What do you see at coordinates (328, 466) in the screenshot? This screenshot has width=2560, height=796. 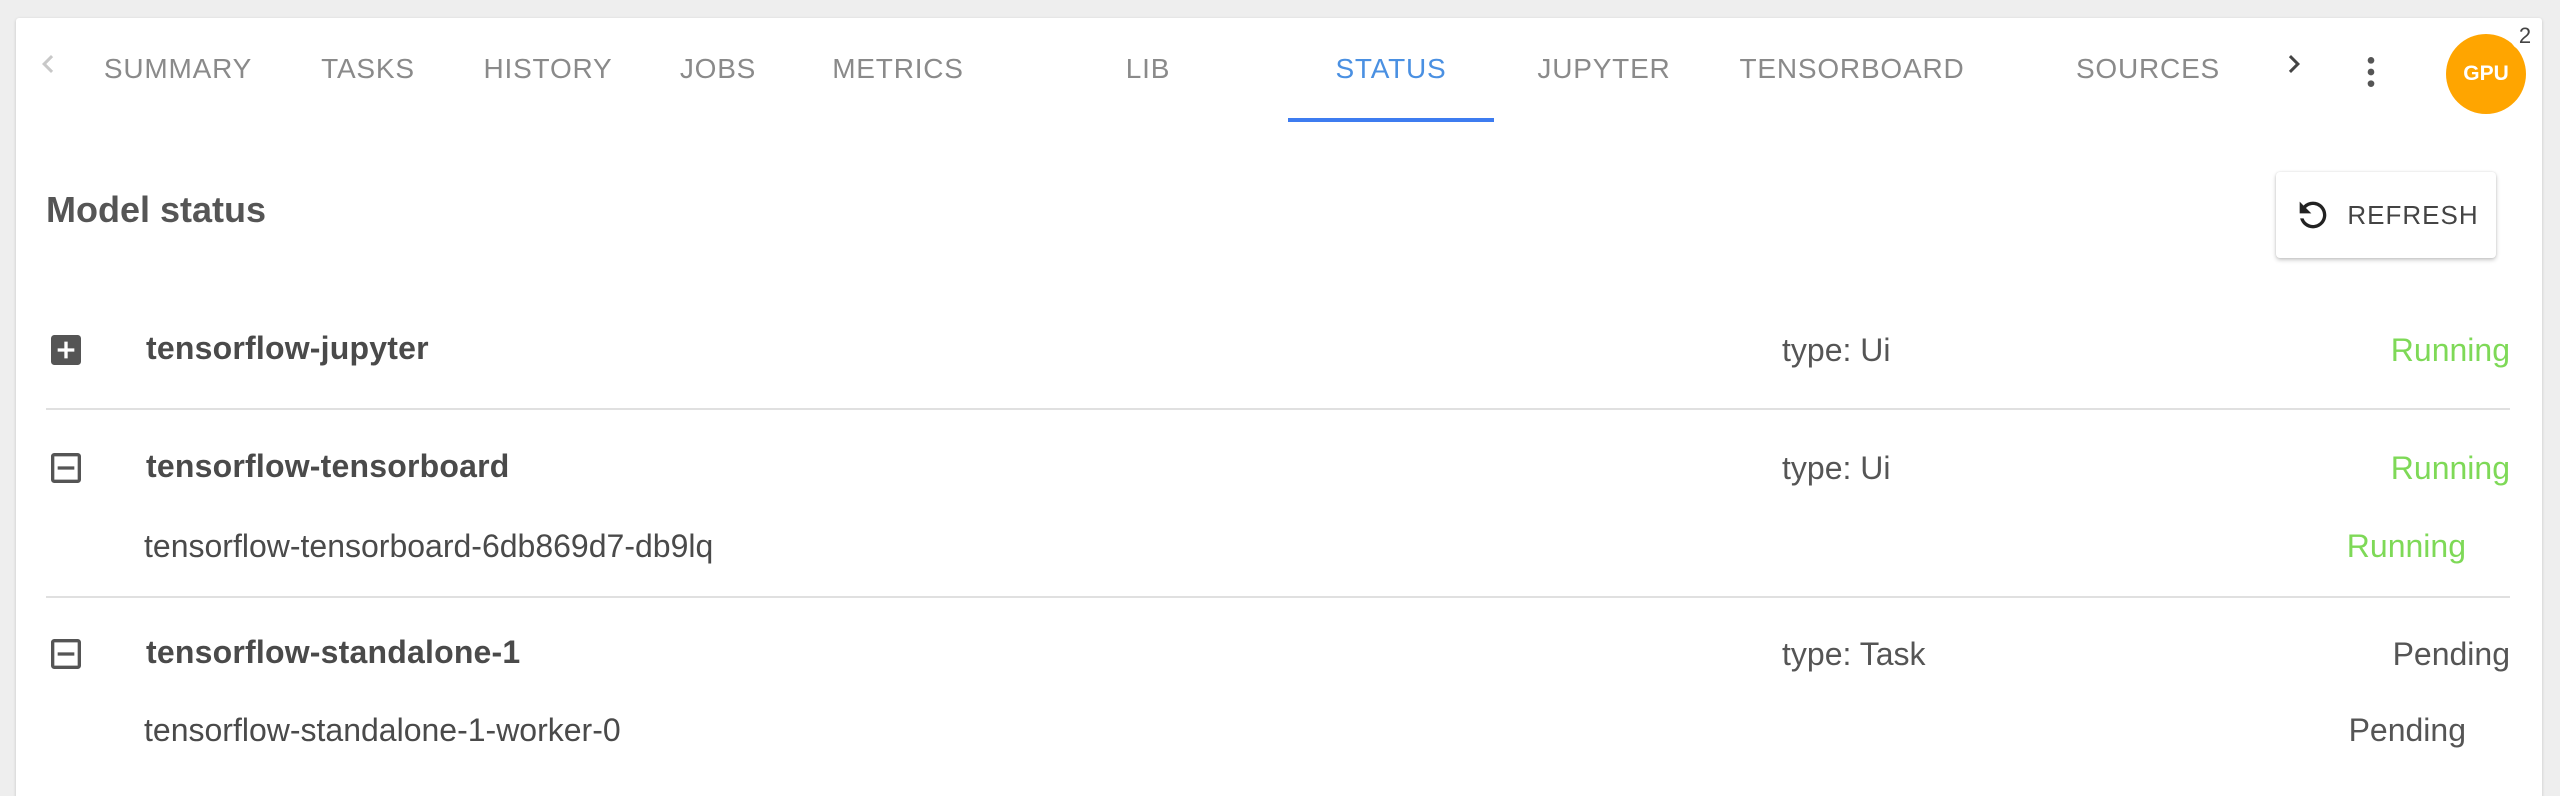 I see `model-name: tensorflow-tensorboard` at bounding box center [328, 466].